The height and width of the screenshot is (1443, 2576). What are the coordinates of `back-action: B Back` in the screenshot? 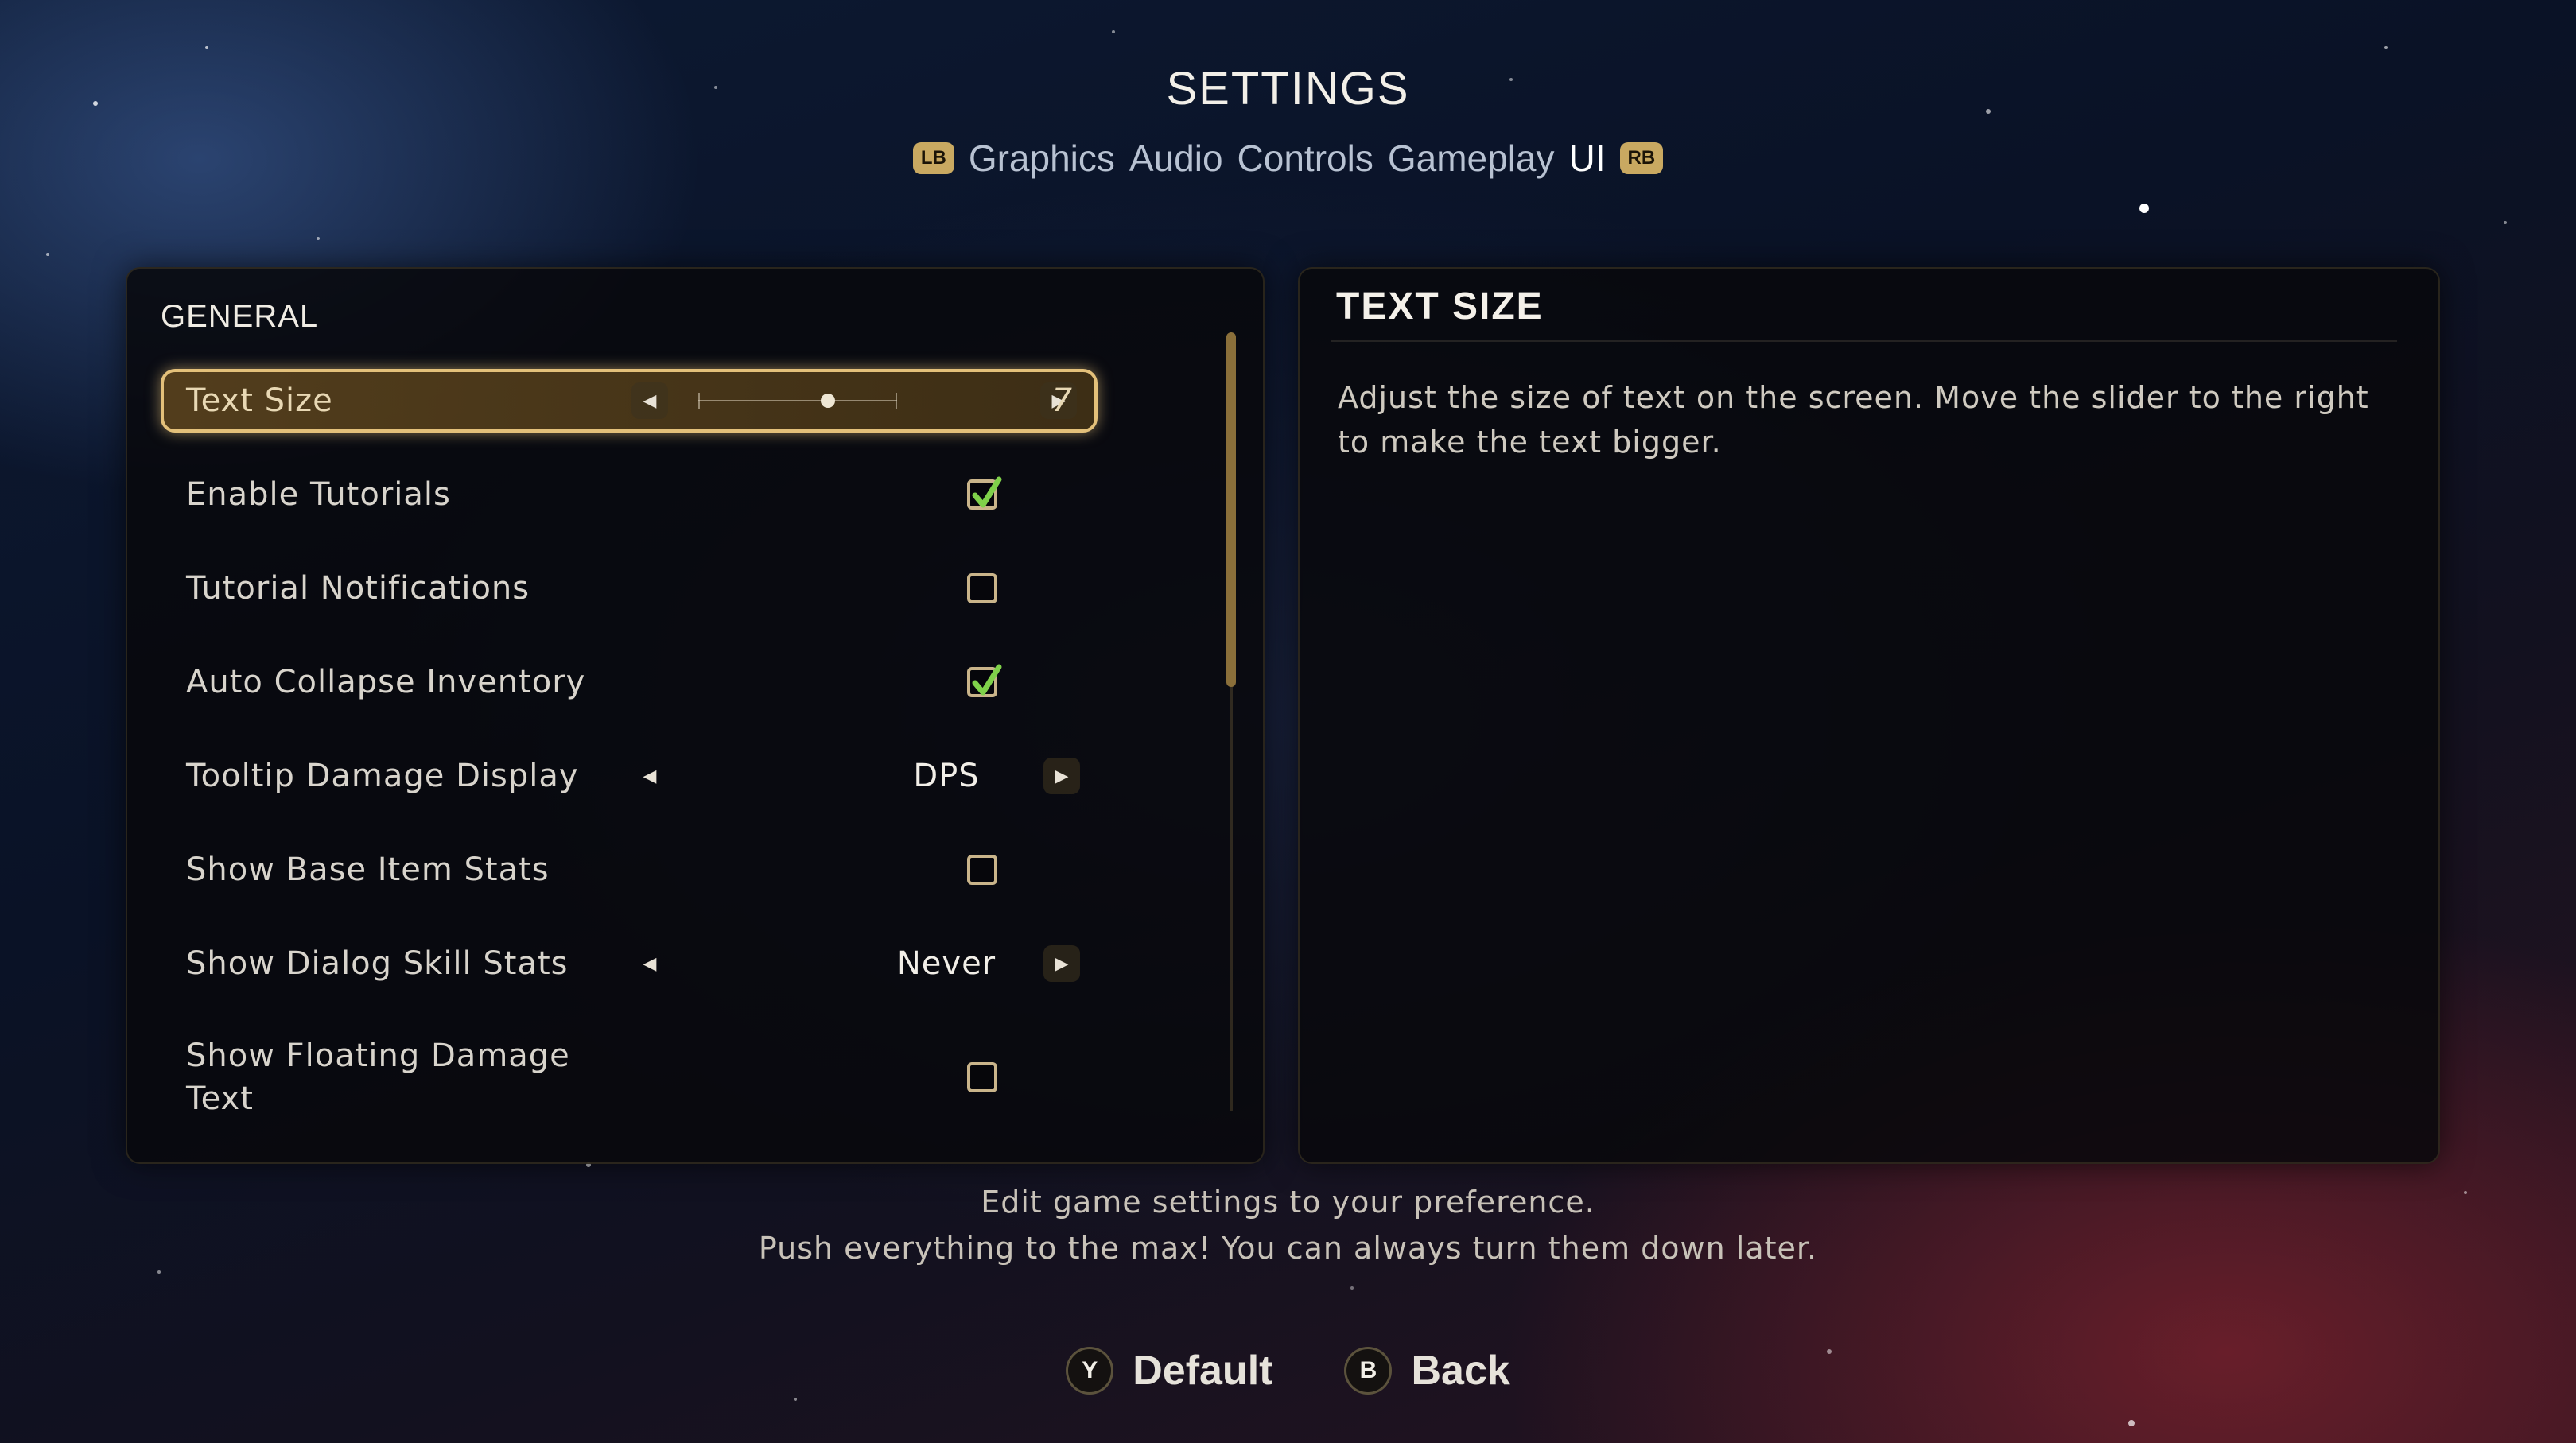 It's located at (1427, 1371).